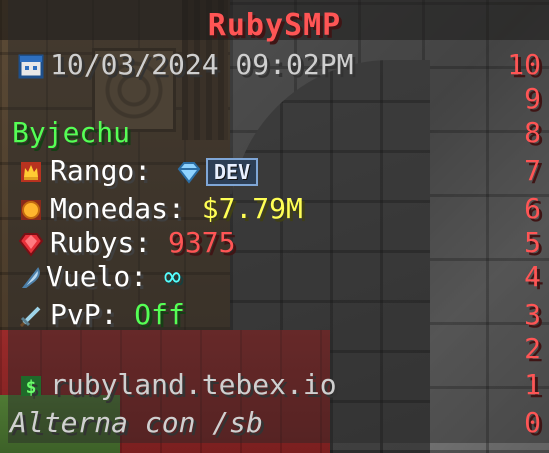  What do you see at coordinates (193, 384) in the screenshot?
I see `store-url: rubyland.tebex.io` at bounding box center [193, 384].